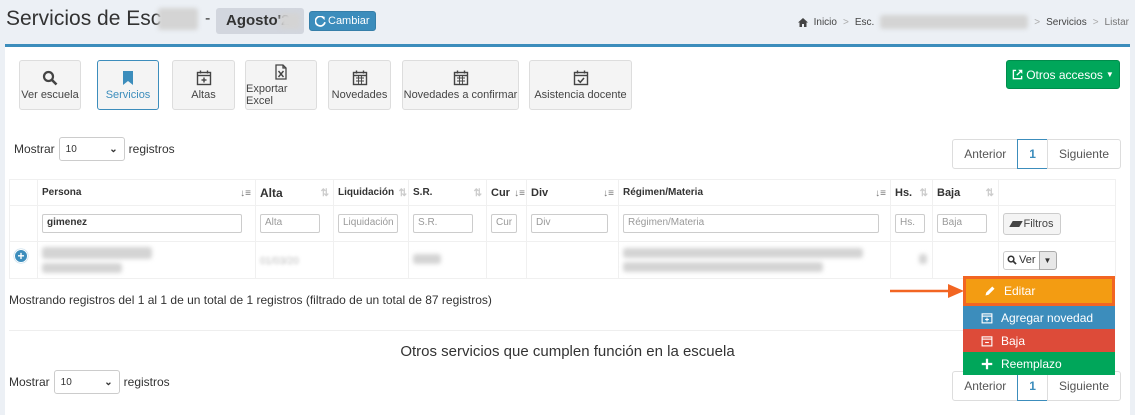 The width and height of the screenshot is (1135, 415). What do you see at coordinates (23, 192) in the screenshot?
I see `column-header-expand` at bounding box center [23, 192].